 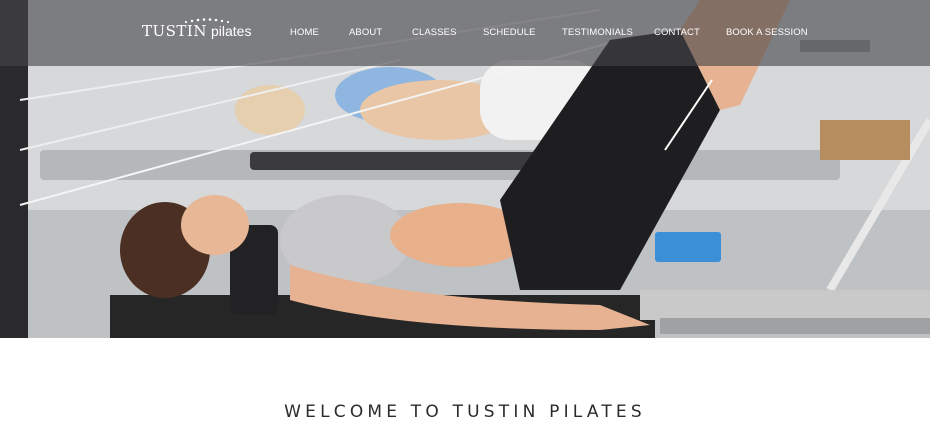 What do you see at coordinates (677, 32) in the screenshot?
I see `nav-item-contact: CONTACT` at bounding box center [677, 32].